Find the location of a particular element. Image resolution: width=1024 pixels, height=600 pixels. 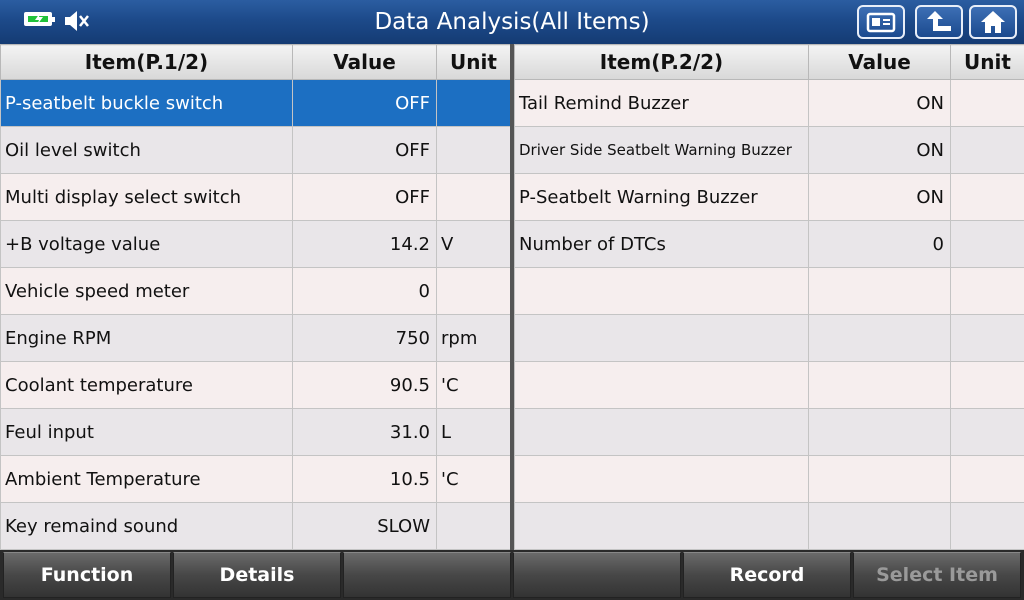

item-cell: Number of DTCs is located at coordinates (661, 244).